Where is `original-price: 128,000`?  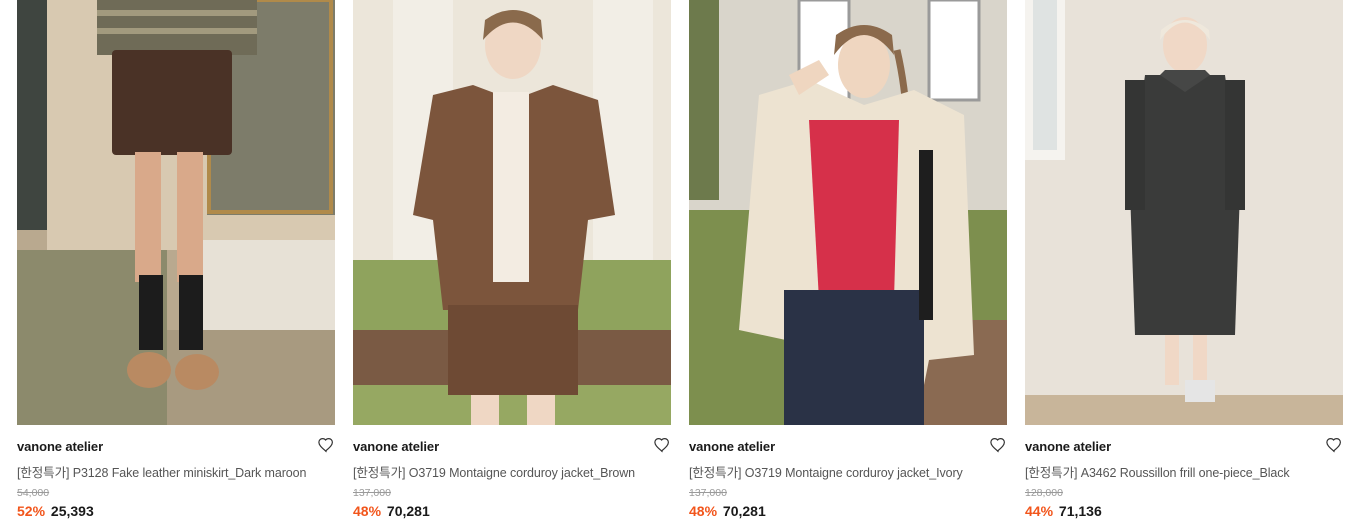
original-price: 128,000 is located at coordinates (1044, 493).